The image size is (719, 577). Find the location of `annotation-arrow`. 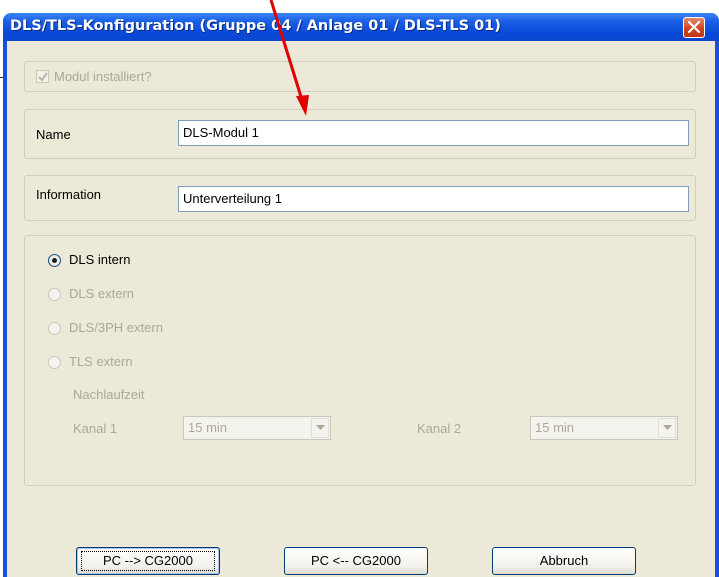

annotation-arrow is located at coordinates (289, 58).